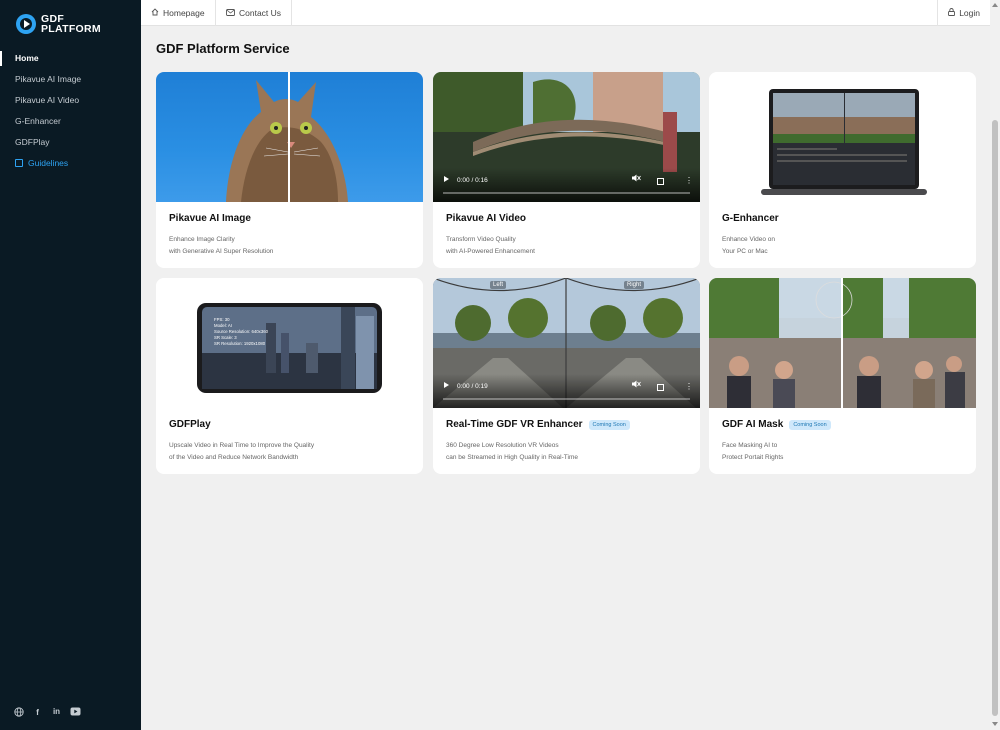 The width and height of the screenshot is (1000, 730). I want to click on logo-line-2: PLATFORM, so click(71, 29).